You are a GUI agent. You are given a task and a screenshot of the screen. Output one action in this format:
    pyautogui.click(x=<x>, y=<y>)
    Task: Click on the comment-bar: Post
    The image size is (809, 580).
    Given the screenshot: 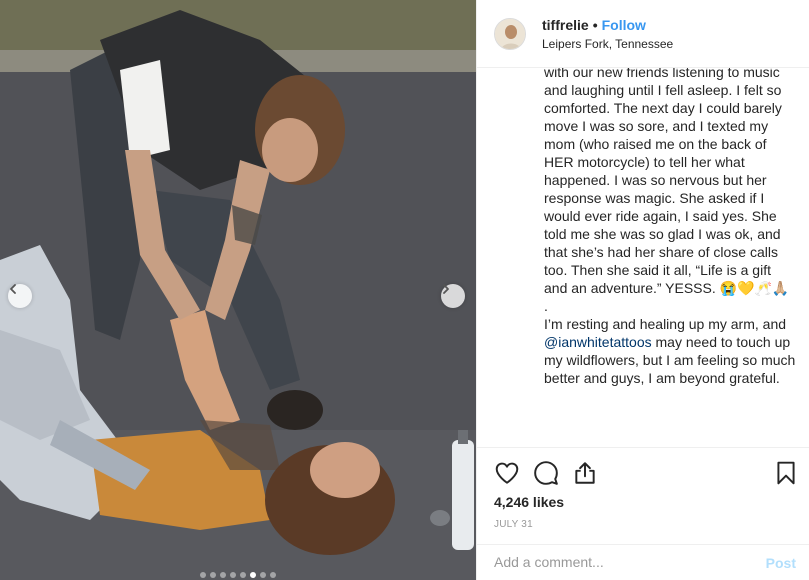 What is the action you would take?
    pyautogui.click(x=643, y=562)
    